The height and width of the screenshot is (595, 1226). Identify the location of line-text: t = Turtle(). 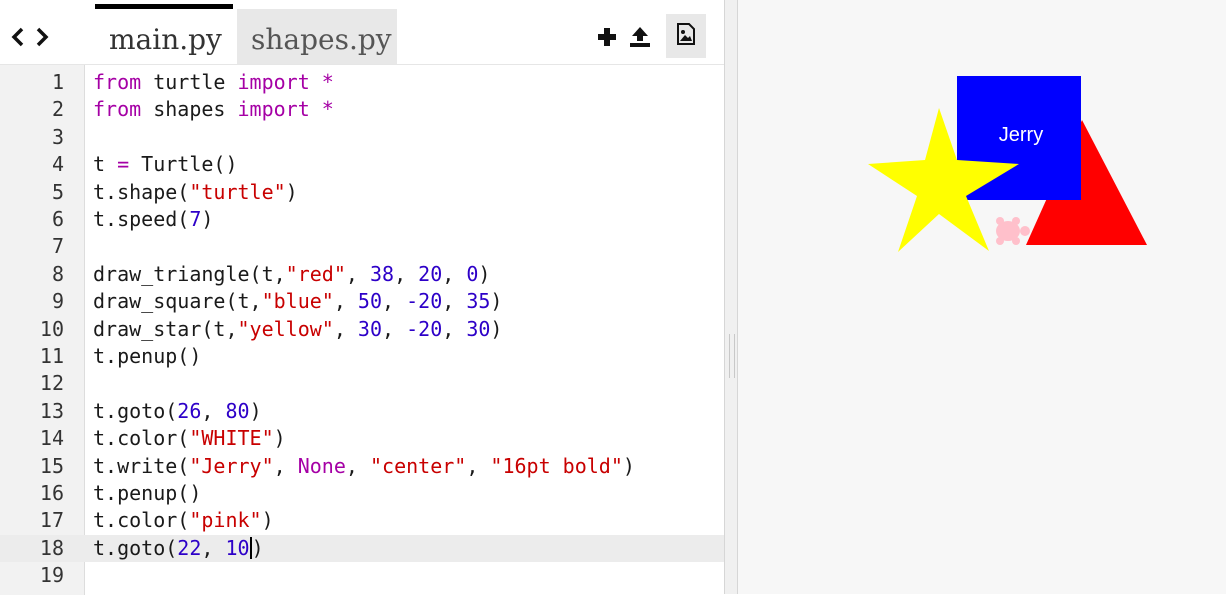
(165, 164).